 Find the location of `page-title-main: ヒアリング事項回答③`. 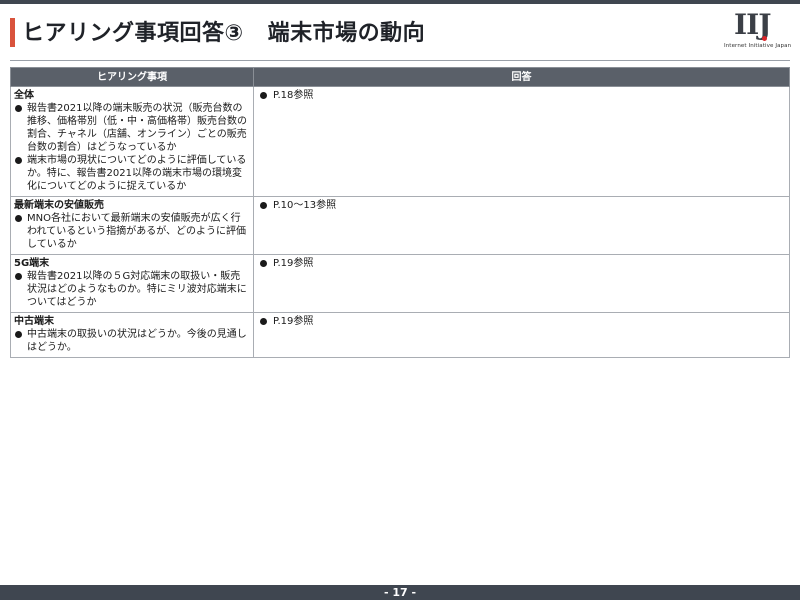

page-title-main: ヒアリング事項回答③ is located at coordinates (133, 33).